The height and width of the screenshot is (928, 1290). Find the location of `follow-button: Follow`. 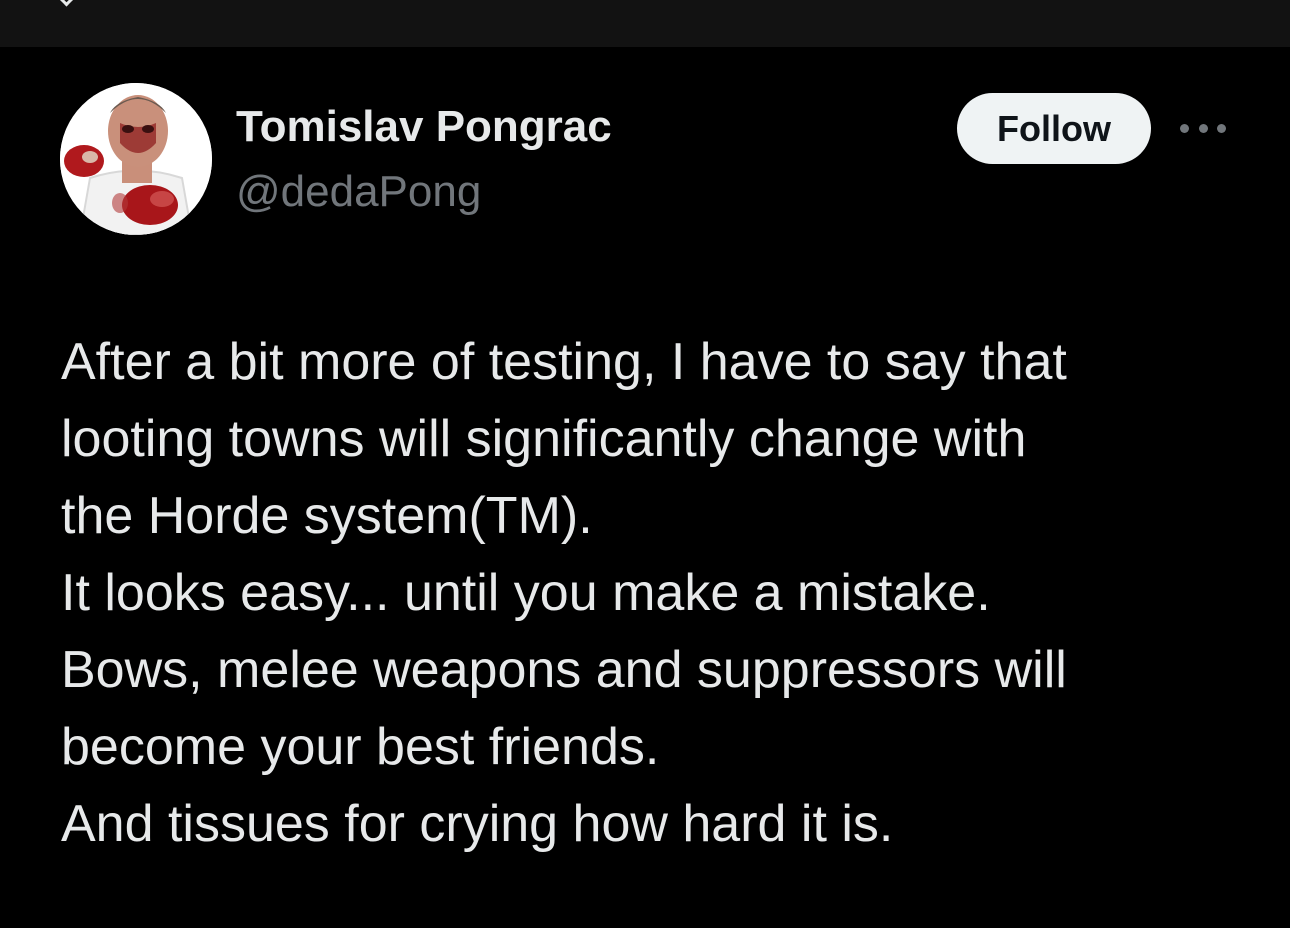

follow-button: Follow is located at coordinates (1054, 128).